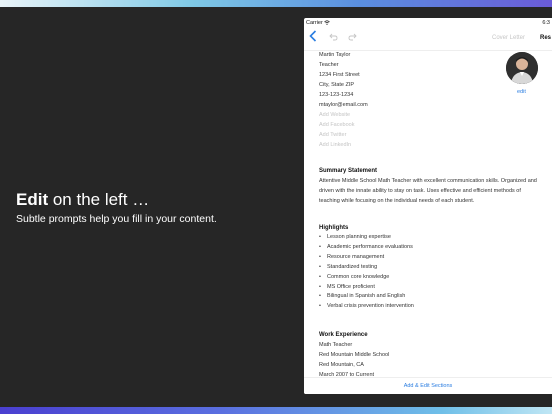 The image size is (552, 414). What do you see at coordinates (32, 199) in the screenshot?
I see `promo-title-bold: Edit` at bounding box center [32, 199].